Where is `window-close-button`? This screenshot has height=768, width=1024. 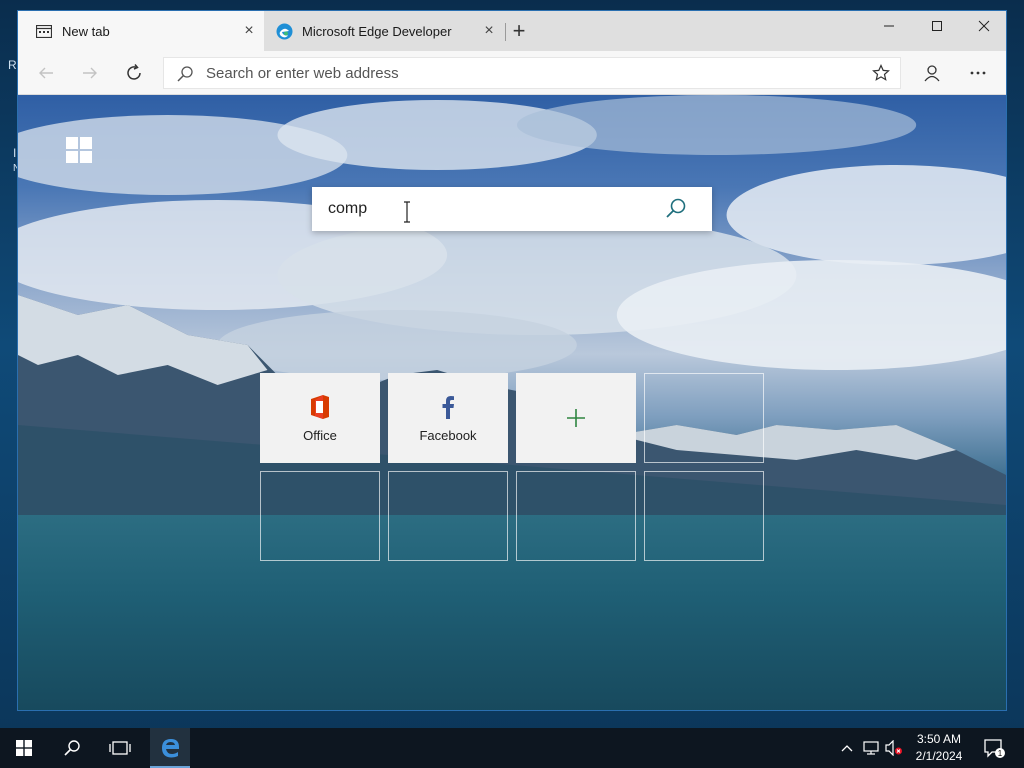 window-close-button is located at coordinates (983, 26).